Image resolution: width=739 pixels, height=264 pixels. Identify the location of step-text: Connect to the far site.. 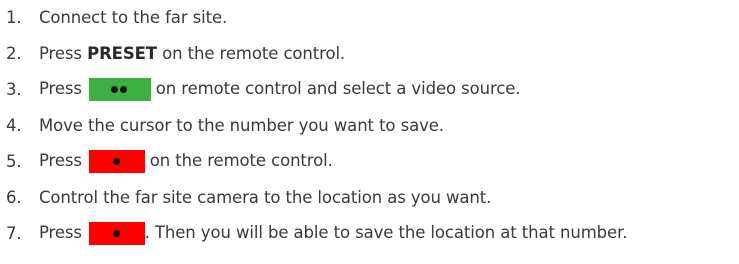
(133, 17).